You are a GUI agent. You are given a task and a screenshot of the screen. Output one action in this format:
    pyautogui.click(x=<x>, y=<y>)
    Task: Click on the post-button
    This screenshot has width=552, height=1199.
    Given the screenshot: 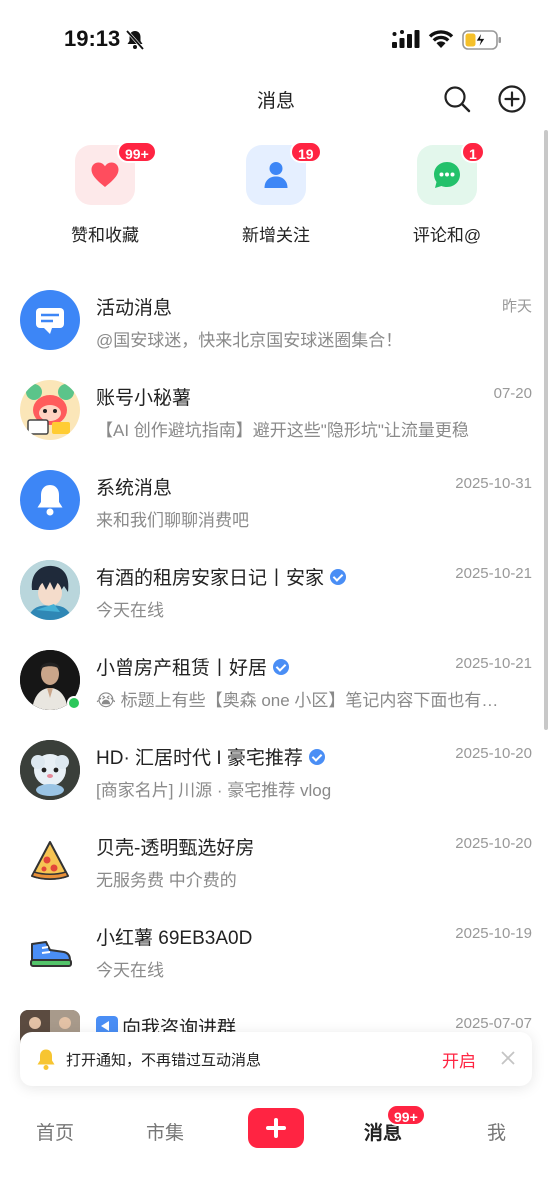 What is the action you would take?
    pyautogui.click(x=276, y=1128)
    